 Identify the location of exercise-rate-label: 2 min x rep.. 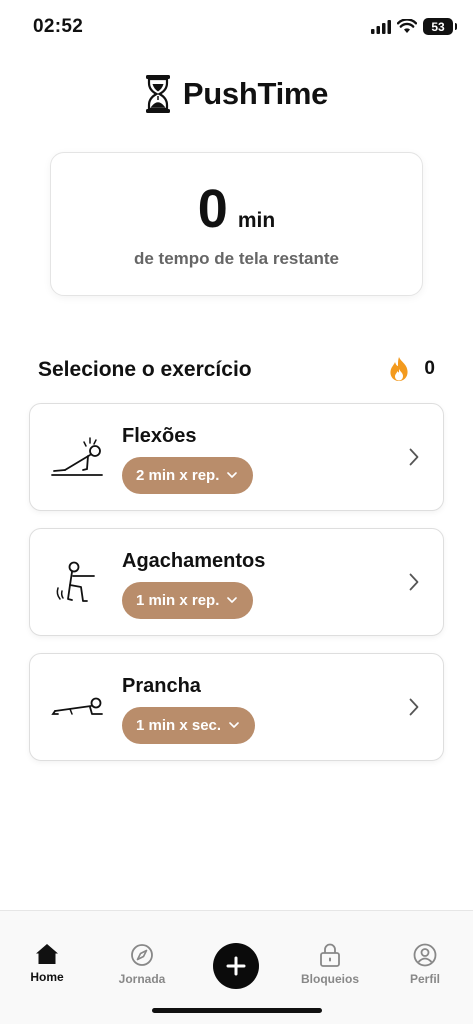
(178, 475).